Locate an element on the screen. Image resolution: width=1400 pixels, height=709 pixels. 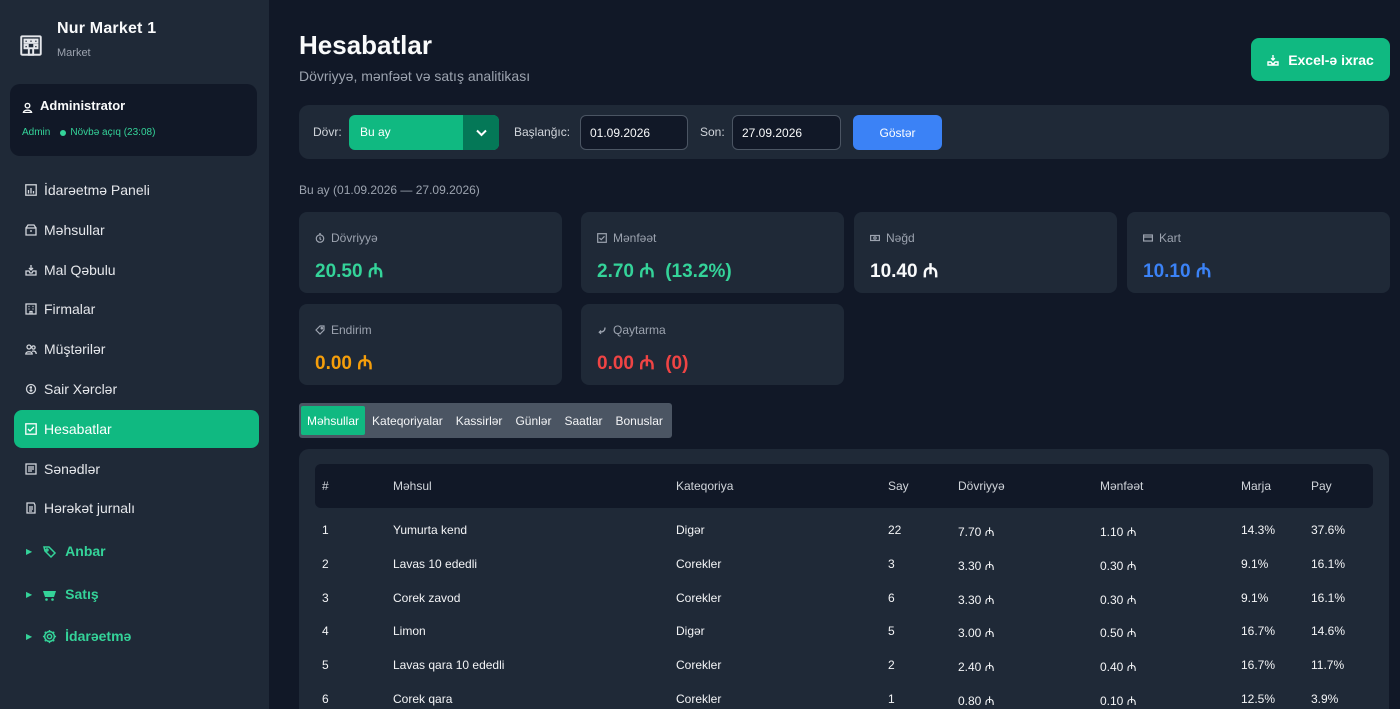
header-col-category: Kateqoriya is located at coordinates (704, 486).